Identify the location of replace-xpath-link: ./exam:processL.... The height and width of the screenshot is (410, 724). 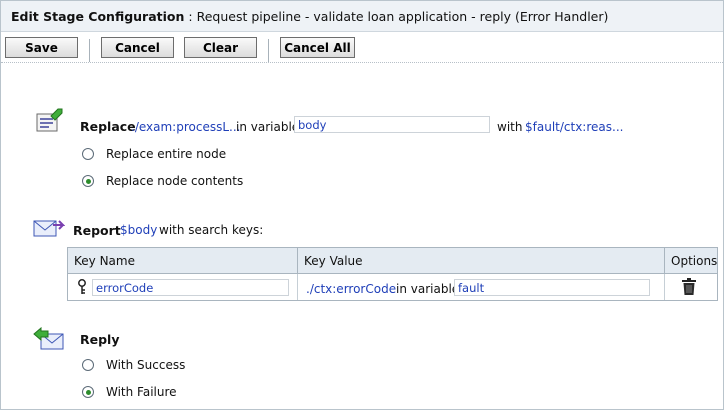
(185, 127).